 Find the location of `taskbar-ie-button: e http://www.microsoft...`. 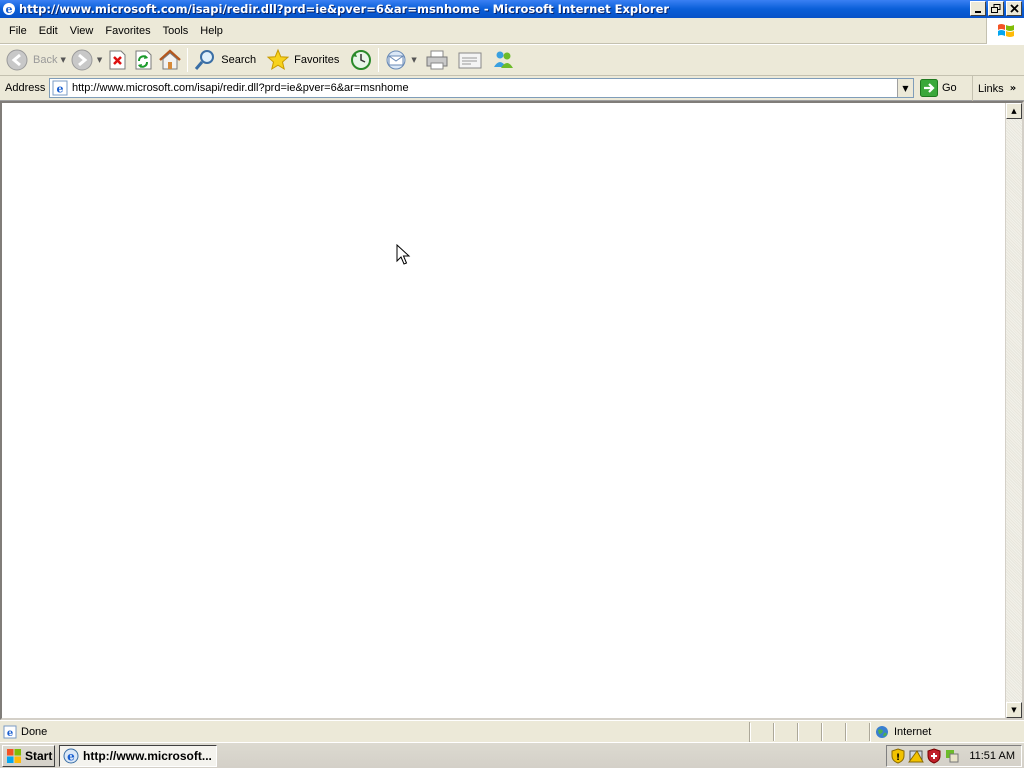

taskbar-ie-button: e http://www.microsoft... is located at coordinates (138, 755).